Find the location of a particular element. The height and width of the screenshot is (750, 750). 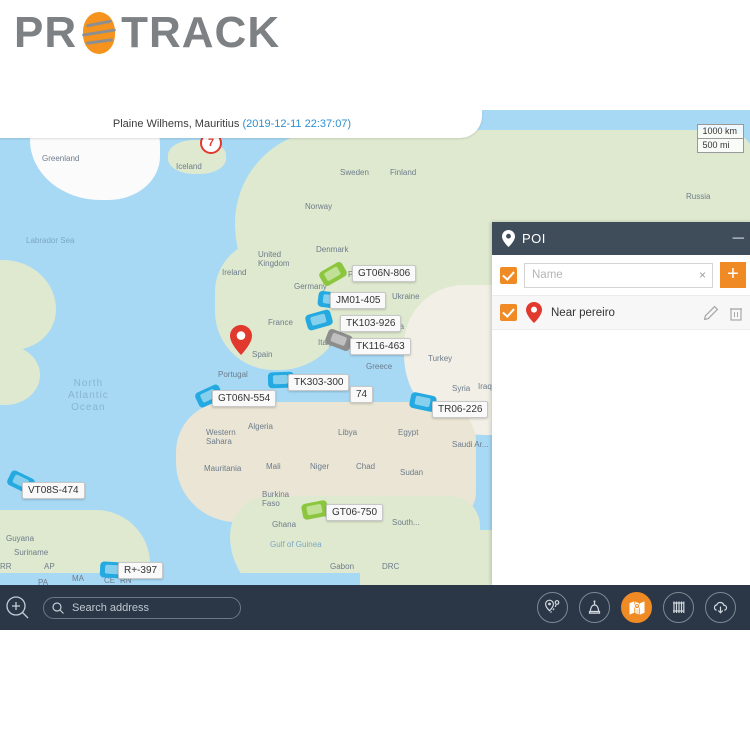

poi-name-input is located at coordinates (618, 275).